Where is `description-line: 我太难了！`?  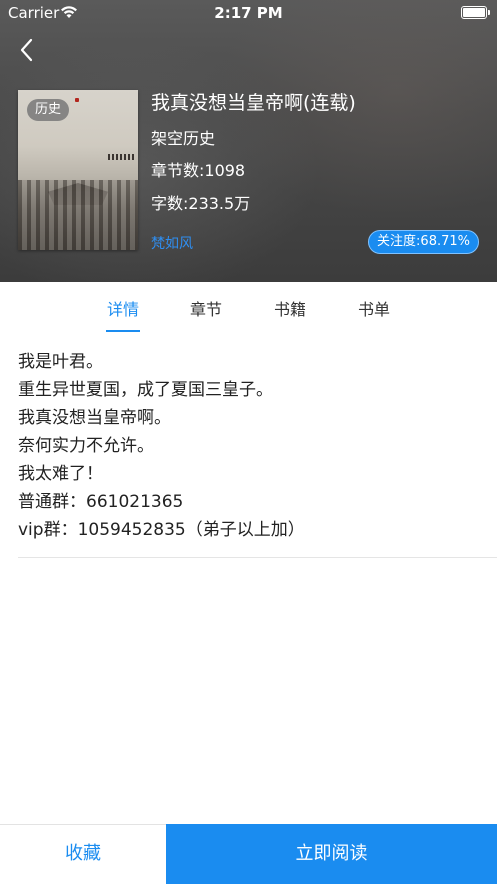
description-line: 我太难了！ is located at coordinates (60, 474).